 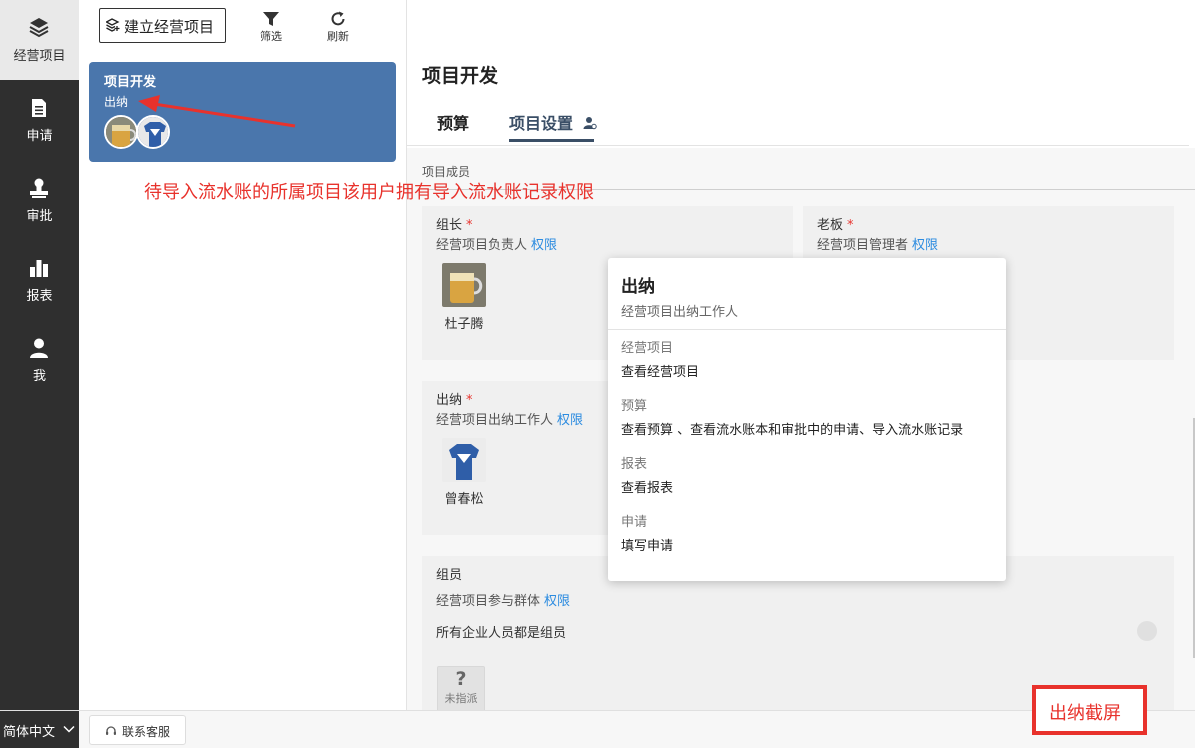 What do you see at coordinates (39, 348) in the screenshot?
I see `user-icon` at bounding box center [39, 348].